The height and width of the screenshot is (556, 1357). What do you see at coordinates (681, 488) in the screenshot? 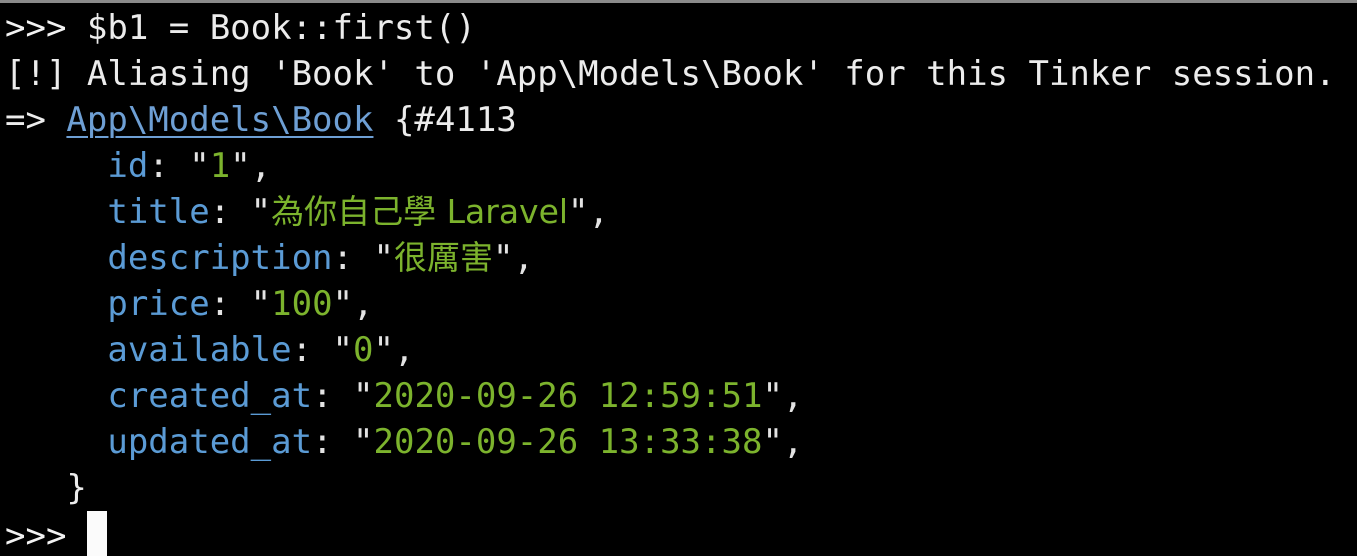
I see `closing-brace-line: }` at bounding box center [681, 488].